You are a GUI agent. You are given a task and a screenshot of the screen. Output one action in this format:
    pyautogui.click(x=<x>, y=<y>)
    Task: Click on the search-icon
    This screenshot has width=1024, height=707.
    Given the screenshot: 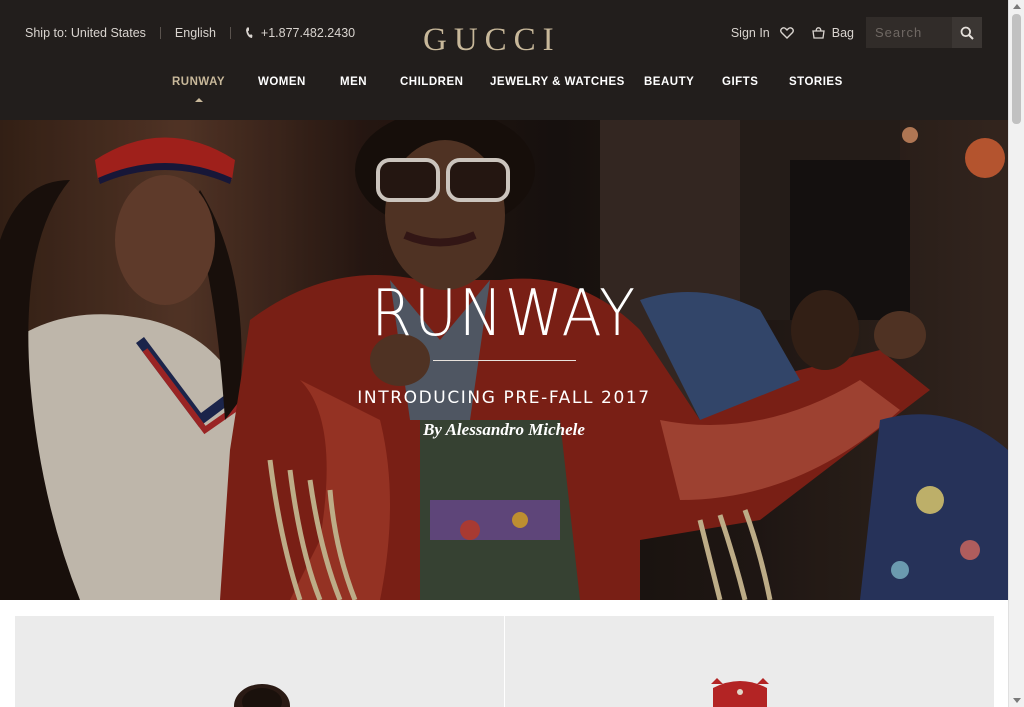 What is the action you would take?
    pyautogui.click(x=967, y=33)
    